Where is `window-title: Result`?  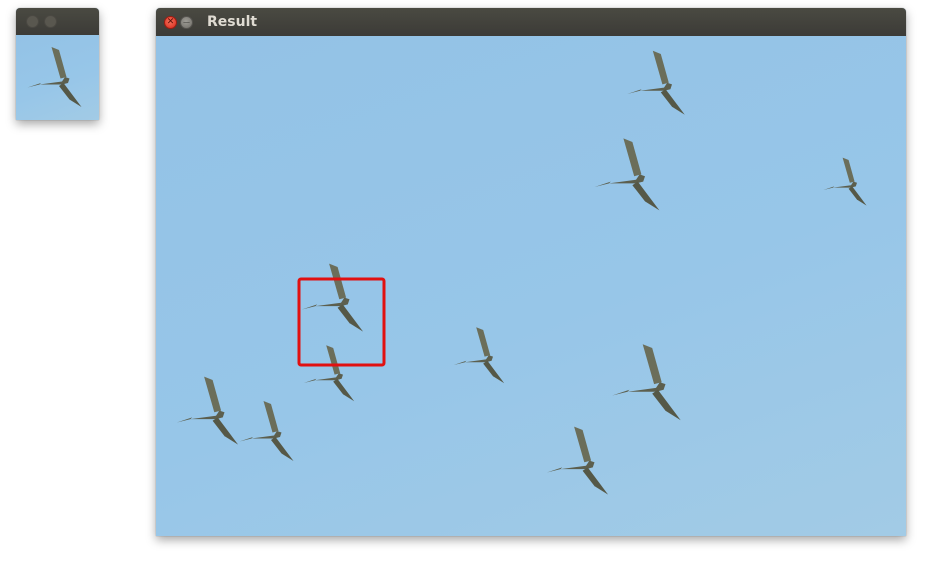
window-title: Result is located at coordinates (232, 22).